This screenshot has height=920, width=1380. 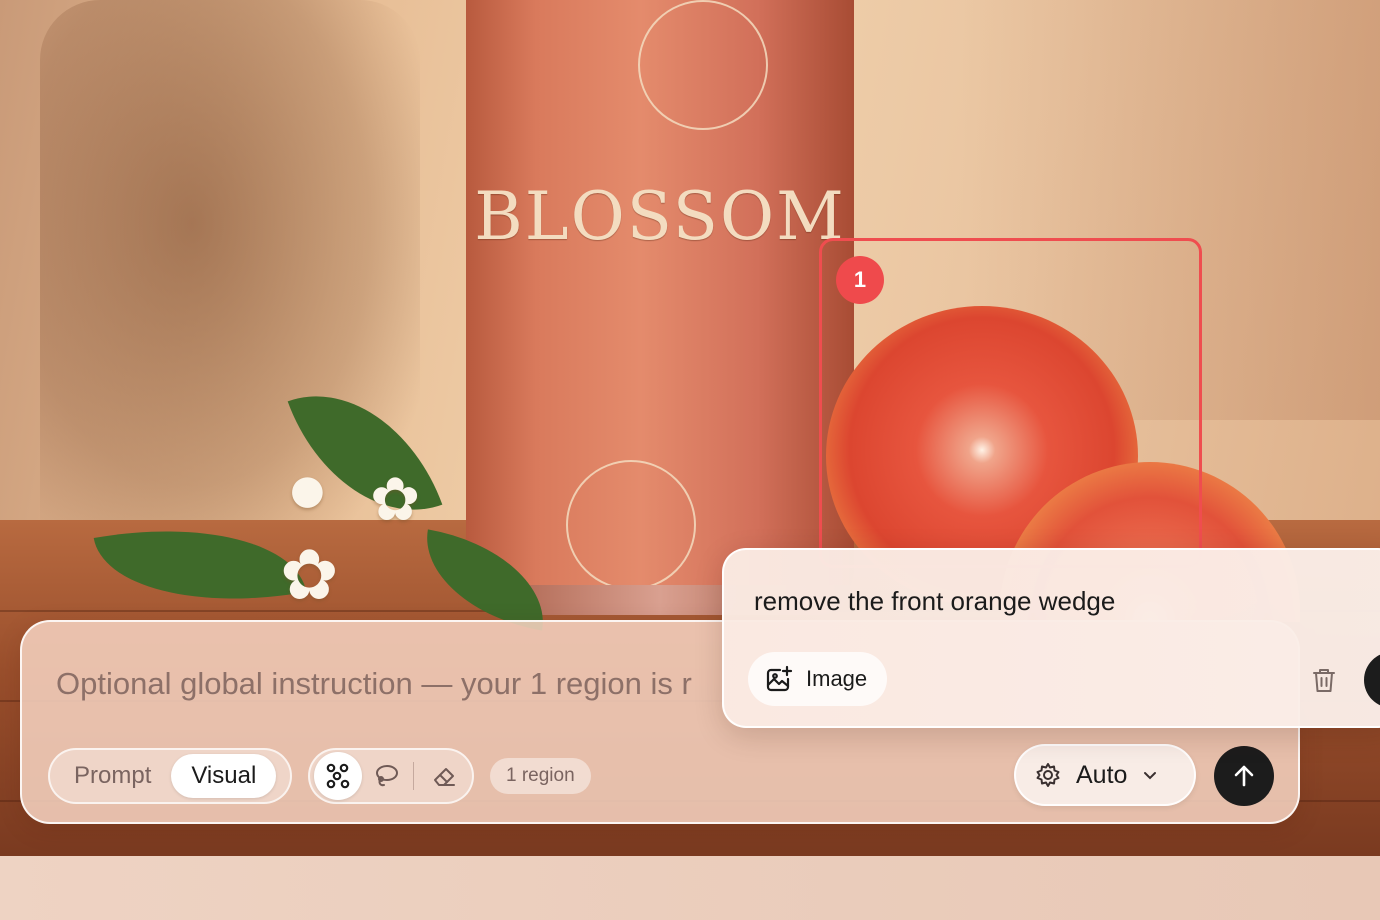 I want to click on lasso-icon, so click(x=386, y=776).